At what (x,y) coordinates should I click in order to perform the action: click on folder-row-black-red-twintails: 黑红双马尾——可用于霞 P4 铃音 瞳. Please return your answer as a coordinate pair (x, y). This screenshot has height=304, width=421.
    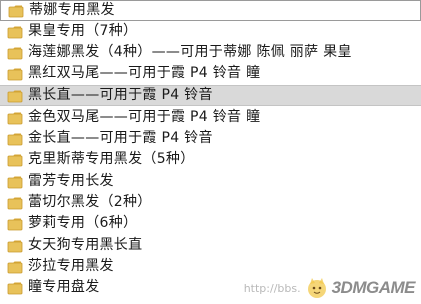
    Looking at the image, I should click on (210, 73).